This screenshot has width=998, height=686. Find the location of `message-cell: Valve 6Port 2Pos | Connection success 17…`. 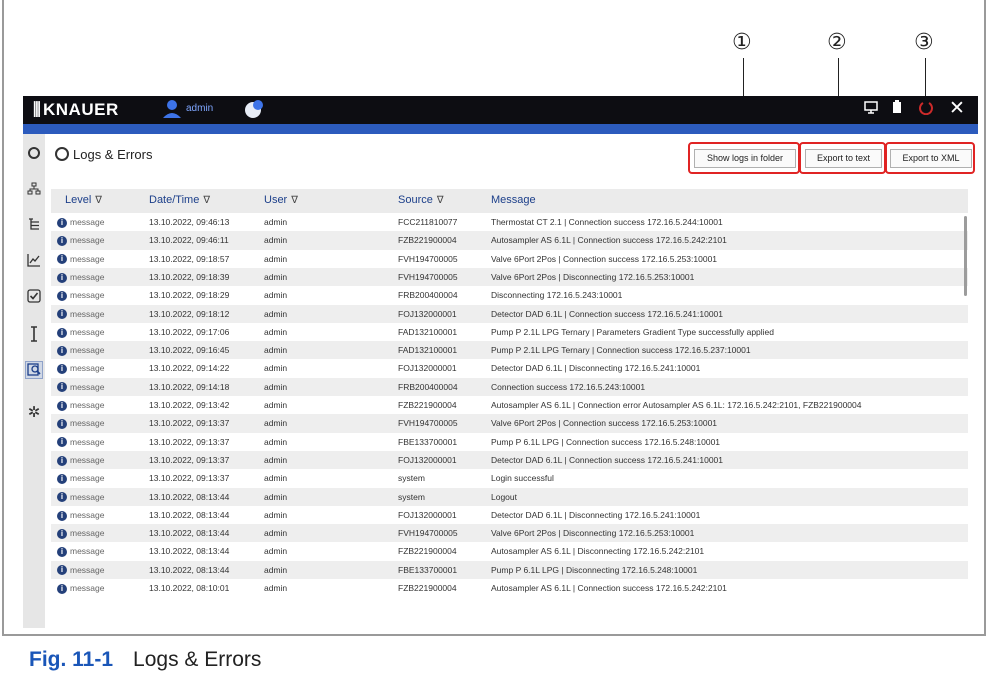

message-cell: Valve 6Port 2Pos | Connection success 17… is located at coordinates (604, 423).